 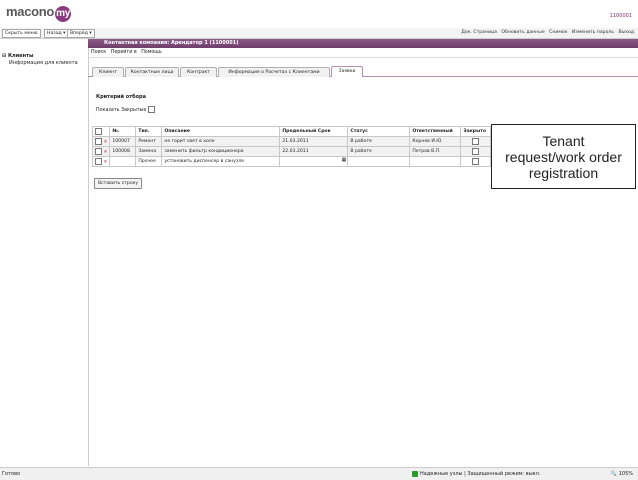 I want to click on select-all-checkbox, so click(x=98, y=131).